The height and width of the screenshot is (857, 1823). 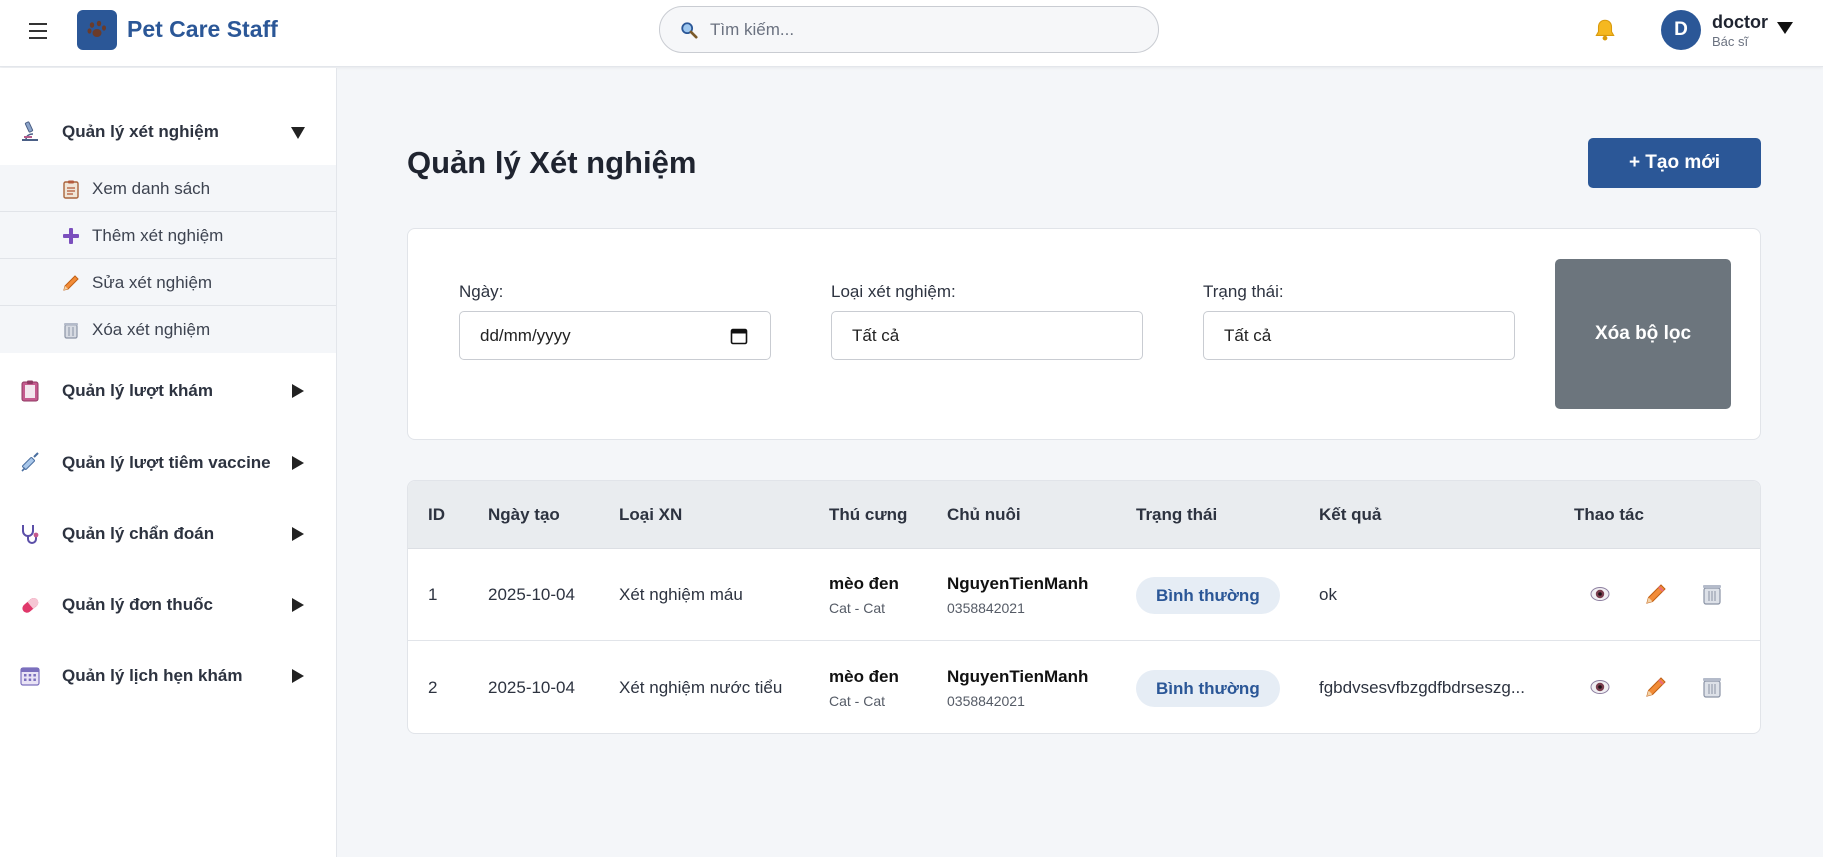 I want to click on submenu-item-delete-test: Xóa xét nghiệm, so click(x=168, y=329).